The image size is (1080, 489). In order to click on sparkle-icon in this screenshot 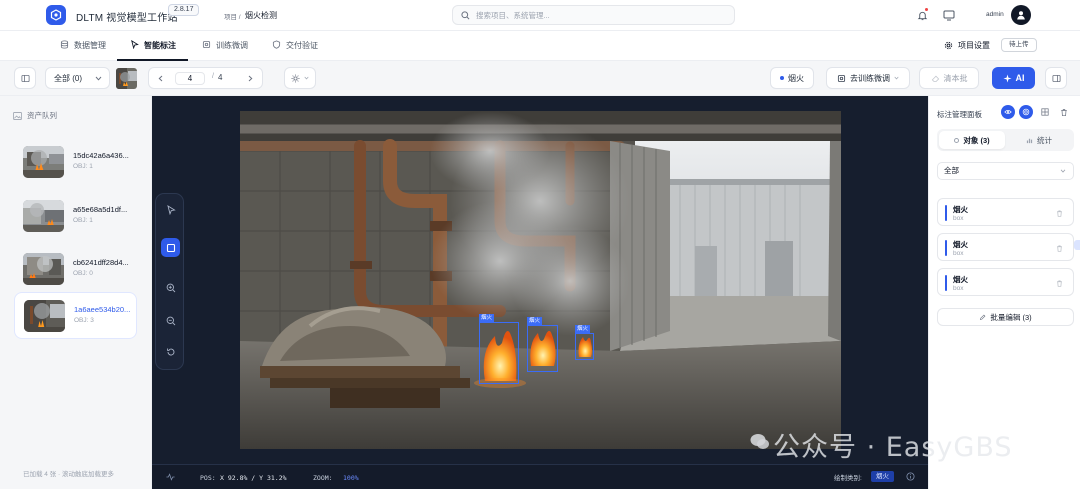, I will do `click(1007, 78)`.